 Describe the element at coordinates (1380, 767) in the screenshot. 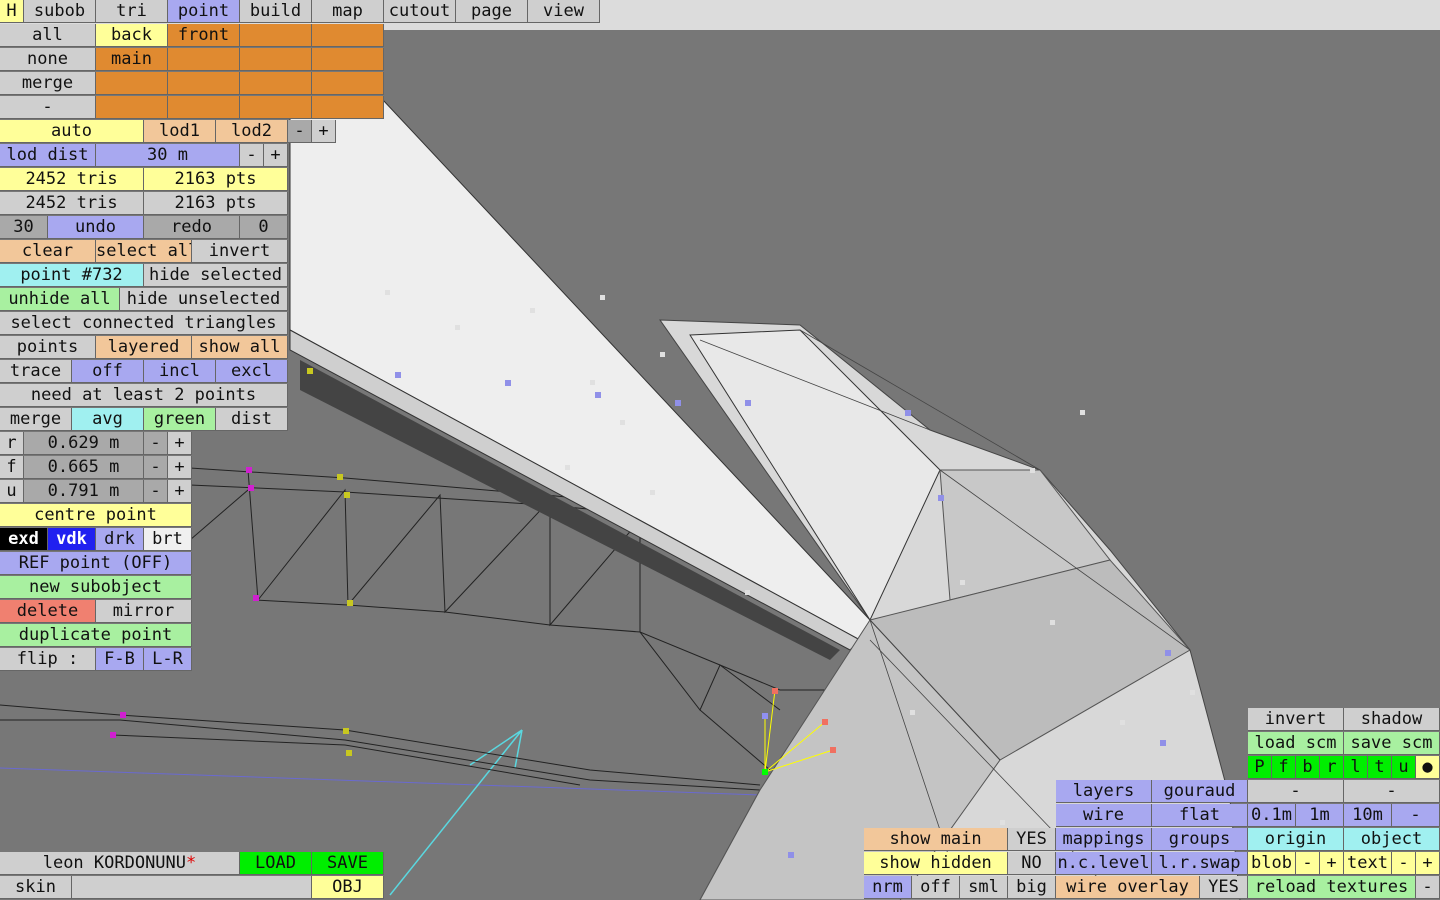

I see `view-t-button: t` at that location.